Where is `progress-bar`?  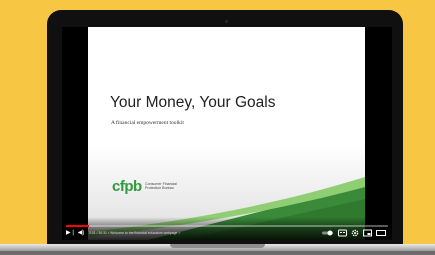
progress-bar is located at coordinates (227, 226).